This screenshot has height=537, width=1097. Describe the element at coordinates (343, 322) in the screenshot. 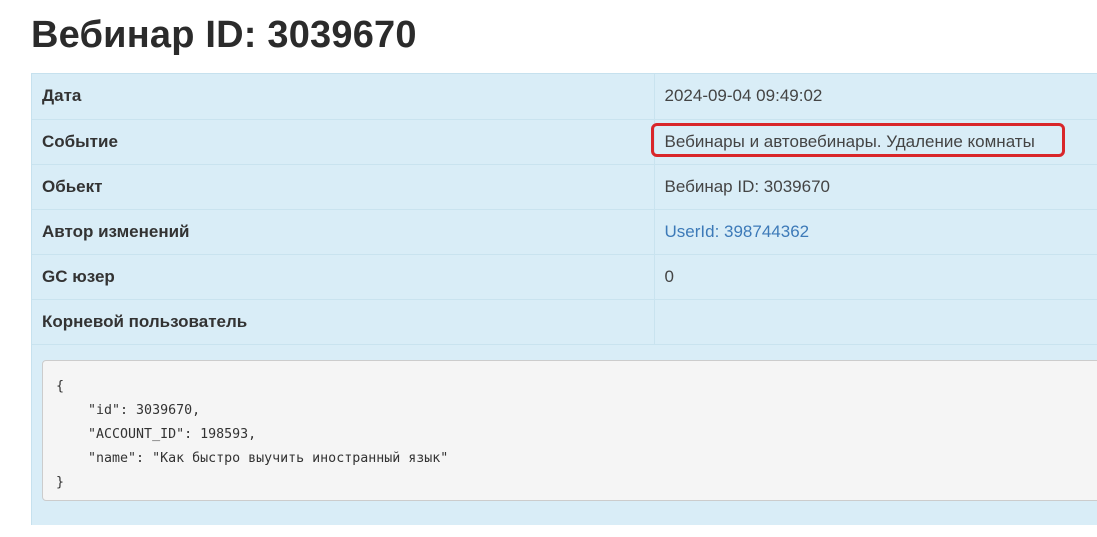

I see `row-label: Корневой пользователь` at that location.